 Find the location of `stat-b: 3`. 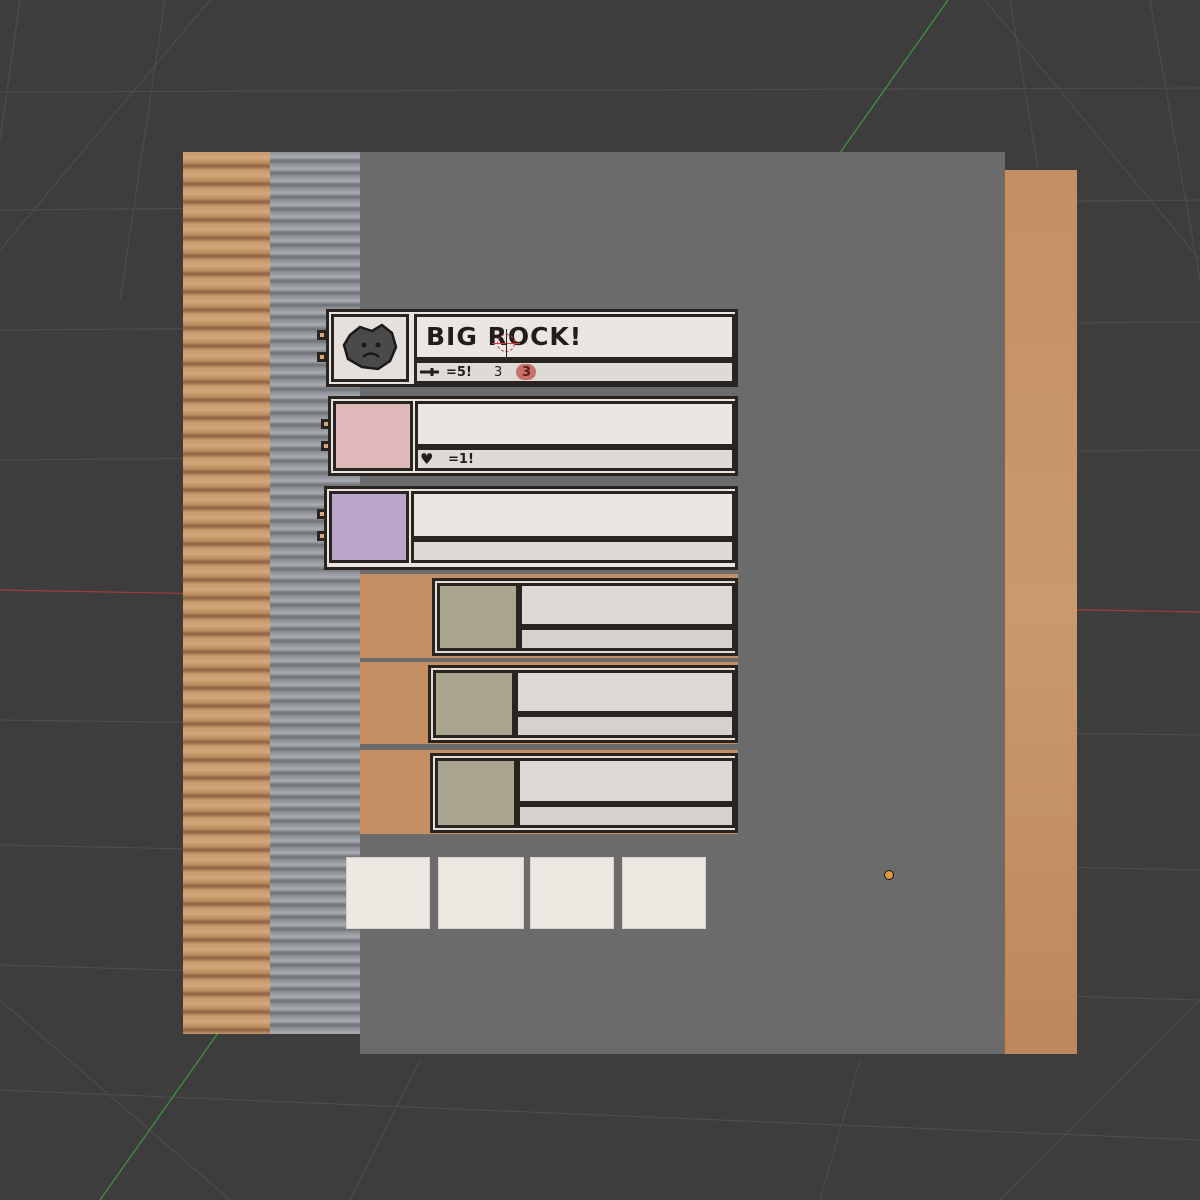

stat-b: 3 is located at coordinates (527, 372).